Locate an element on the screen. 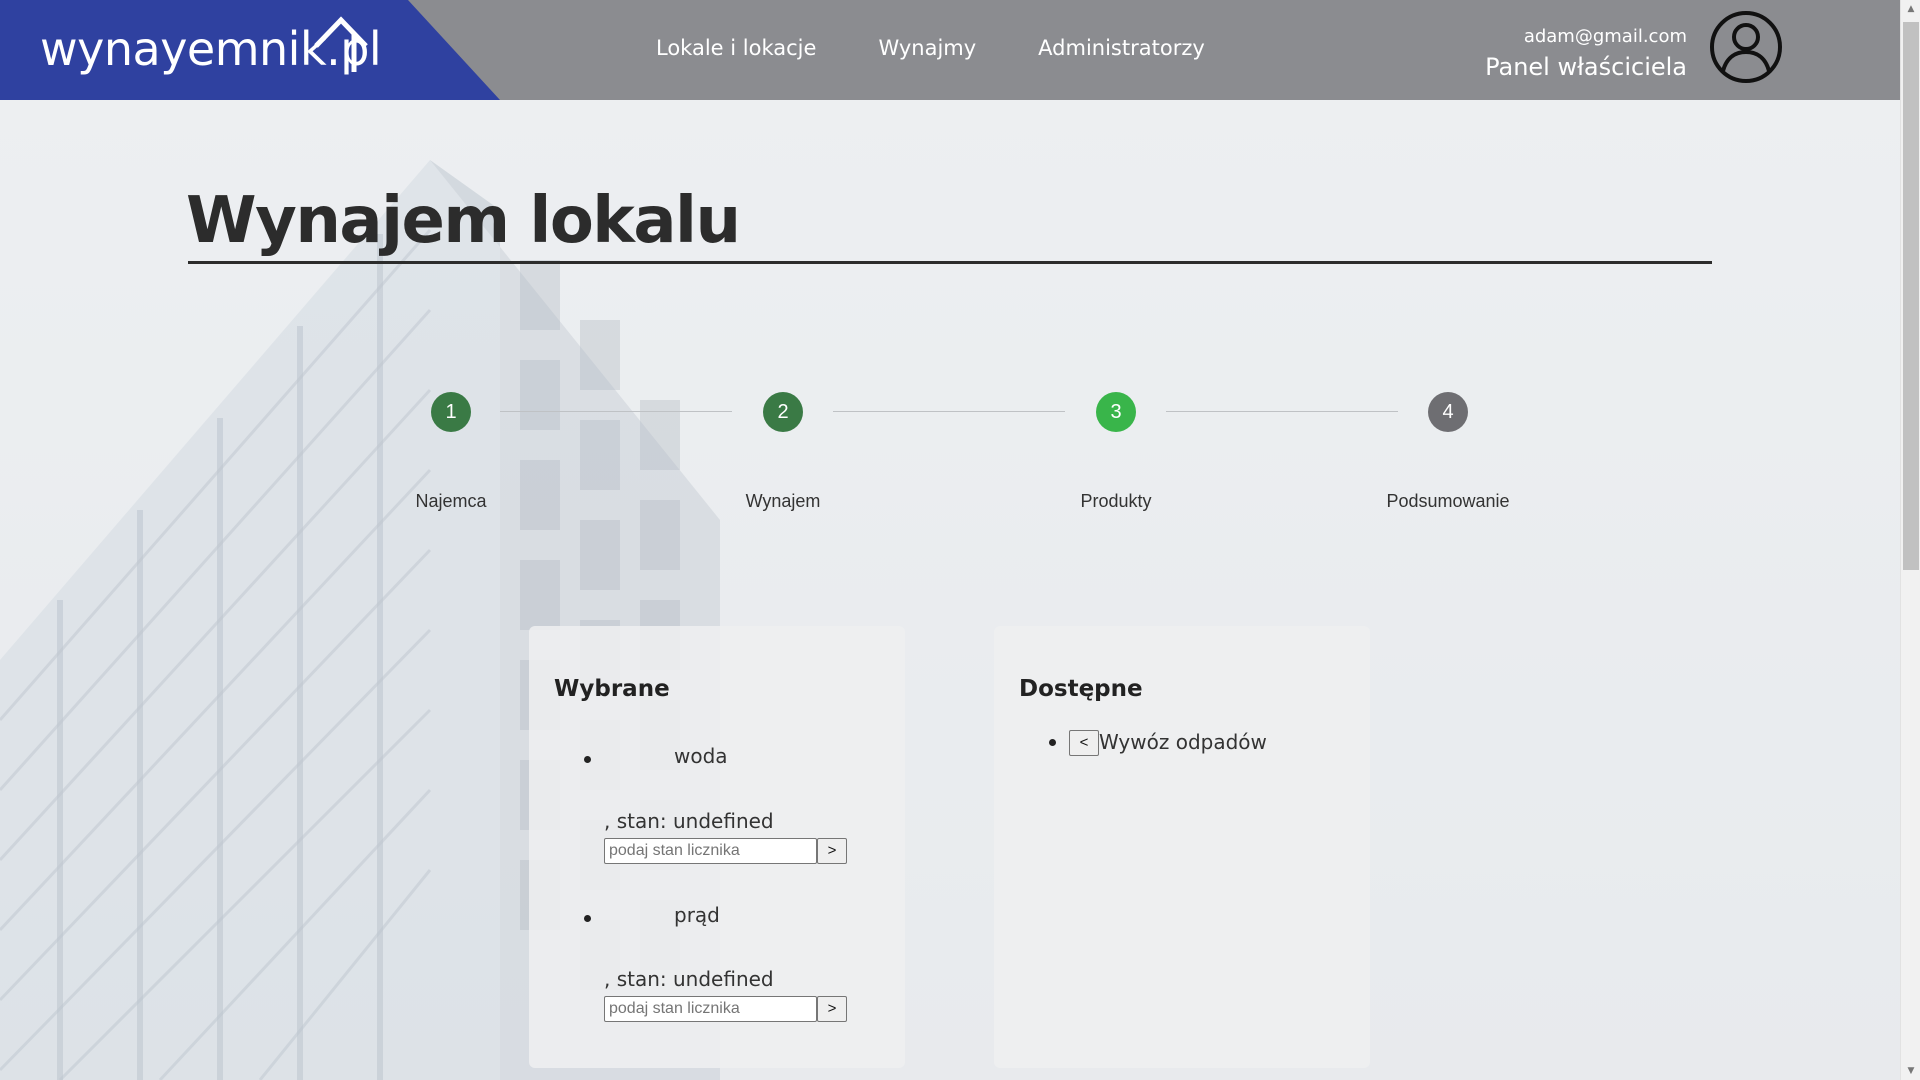 This screenshot has width=1920, height=1080. selected-item-name: woda is located at coordinates (701, 756).